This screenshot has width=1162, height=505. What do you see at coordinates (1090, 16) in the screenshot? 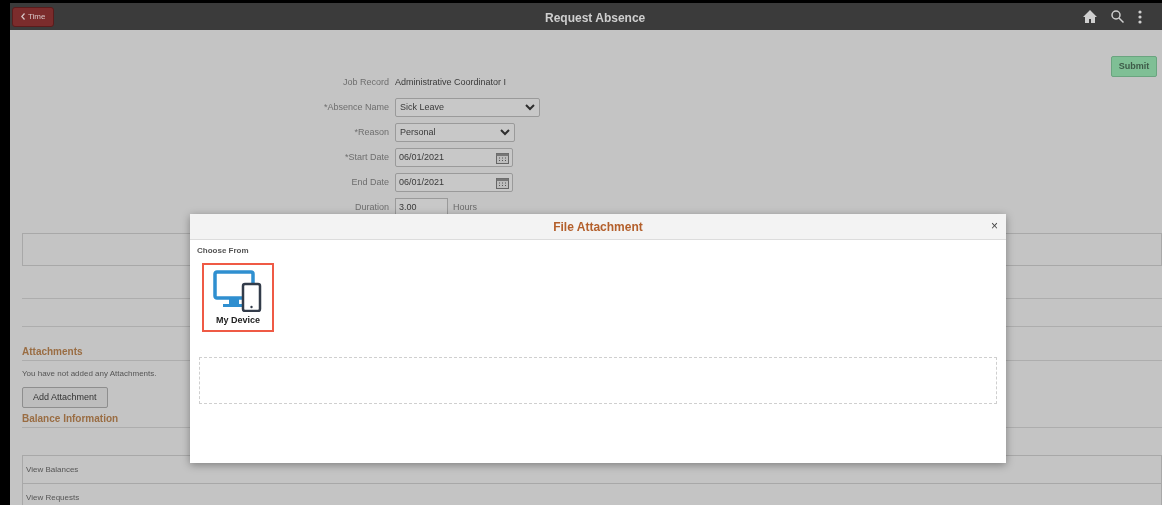
I see `home-icon` at bounding box center [1090, 16].